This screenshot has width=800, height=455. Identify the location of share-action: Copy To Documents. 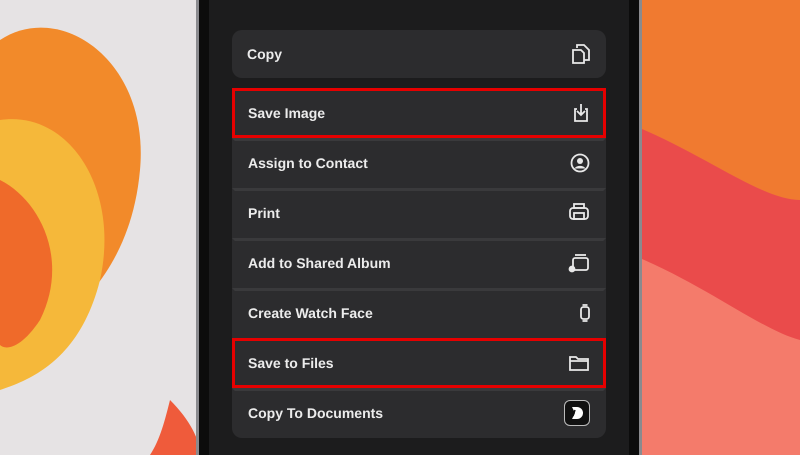
(419, 413).